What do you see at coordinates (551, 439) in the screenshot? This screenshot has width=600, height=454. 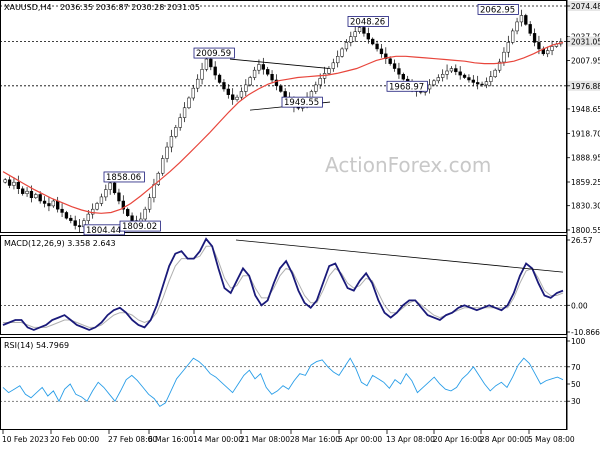 I see `time-axis-label: 5 May 08:00` at bounding box center [551, 439].